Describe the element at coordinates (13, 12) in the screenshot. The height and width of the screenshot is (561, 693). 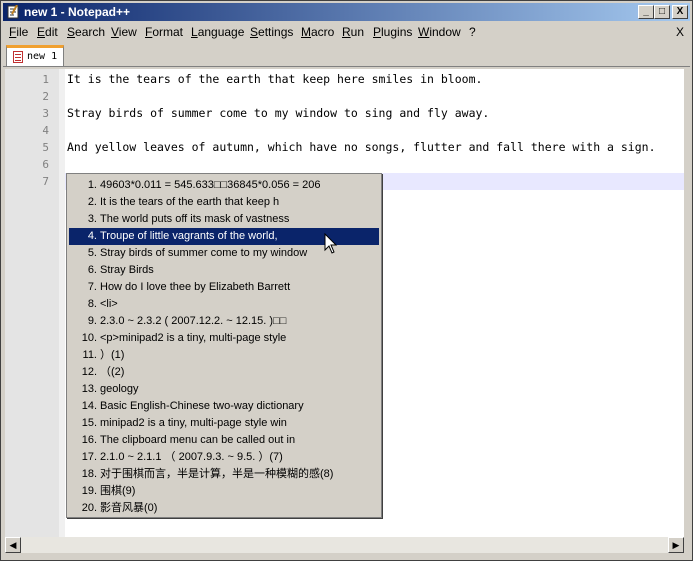
I see `notepad-app-icon` at that location.